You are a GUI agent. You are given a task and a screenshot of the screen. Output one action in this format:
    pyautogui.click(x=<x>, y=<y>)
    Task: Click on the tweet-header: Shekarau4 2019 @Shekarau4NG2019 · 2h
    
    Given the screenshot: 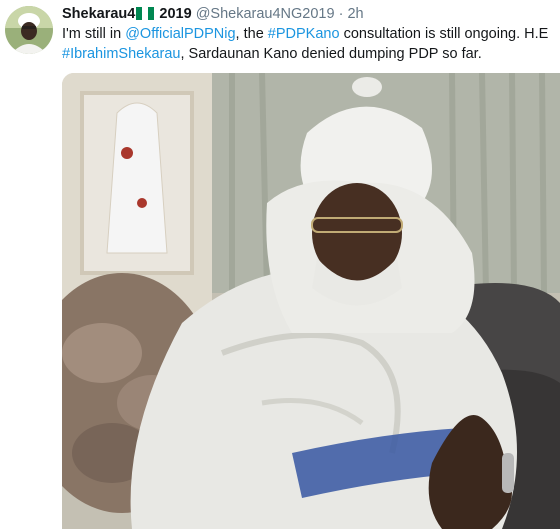 What is the action you would take?
    pyautogui.click(x=308, y=15)
    